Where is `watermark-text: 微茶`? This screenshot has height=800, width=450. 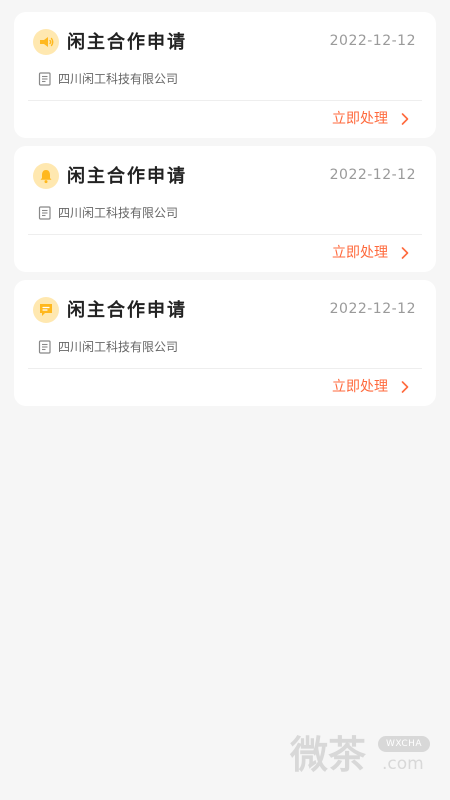 watermark-text: 微茶 is located at coordinates (328, 755).